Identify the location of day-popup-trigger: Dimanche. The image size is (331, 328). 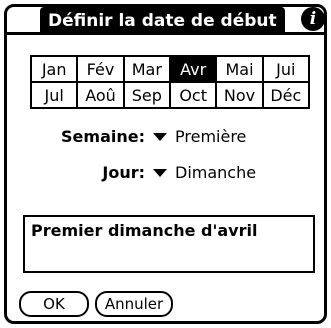
(204, 172).